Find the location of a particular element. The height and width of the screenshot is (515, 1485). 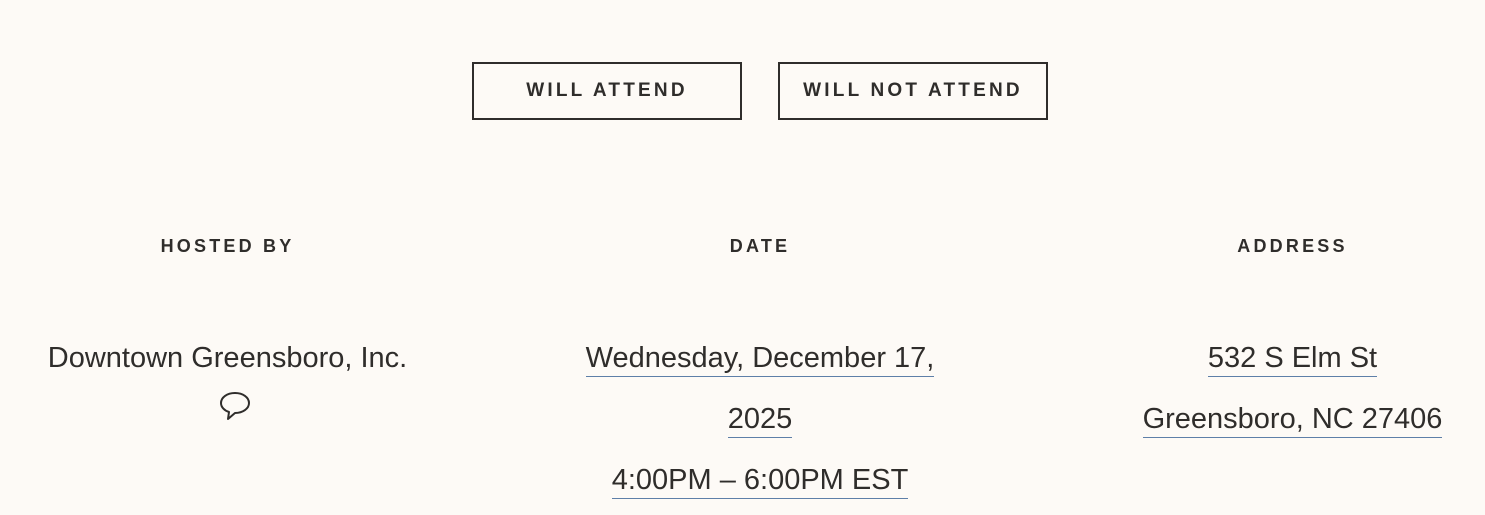

address-city-link: Greensboro, NC 27406 is located at coordinates (1292, 420).